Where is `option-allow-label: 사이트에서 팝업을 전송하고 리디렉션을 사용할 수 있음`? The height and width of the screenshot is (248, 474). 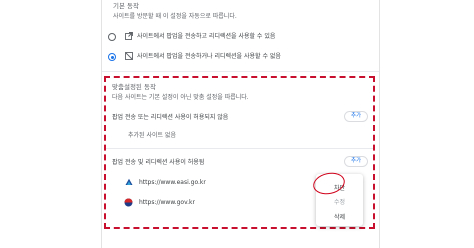 option-allow-label: 사이트에서 팝업을 전송하고 리디렉션을 사용할 수 있음 is located at coordinates (206, 36).